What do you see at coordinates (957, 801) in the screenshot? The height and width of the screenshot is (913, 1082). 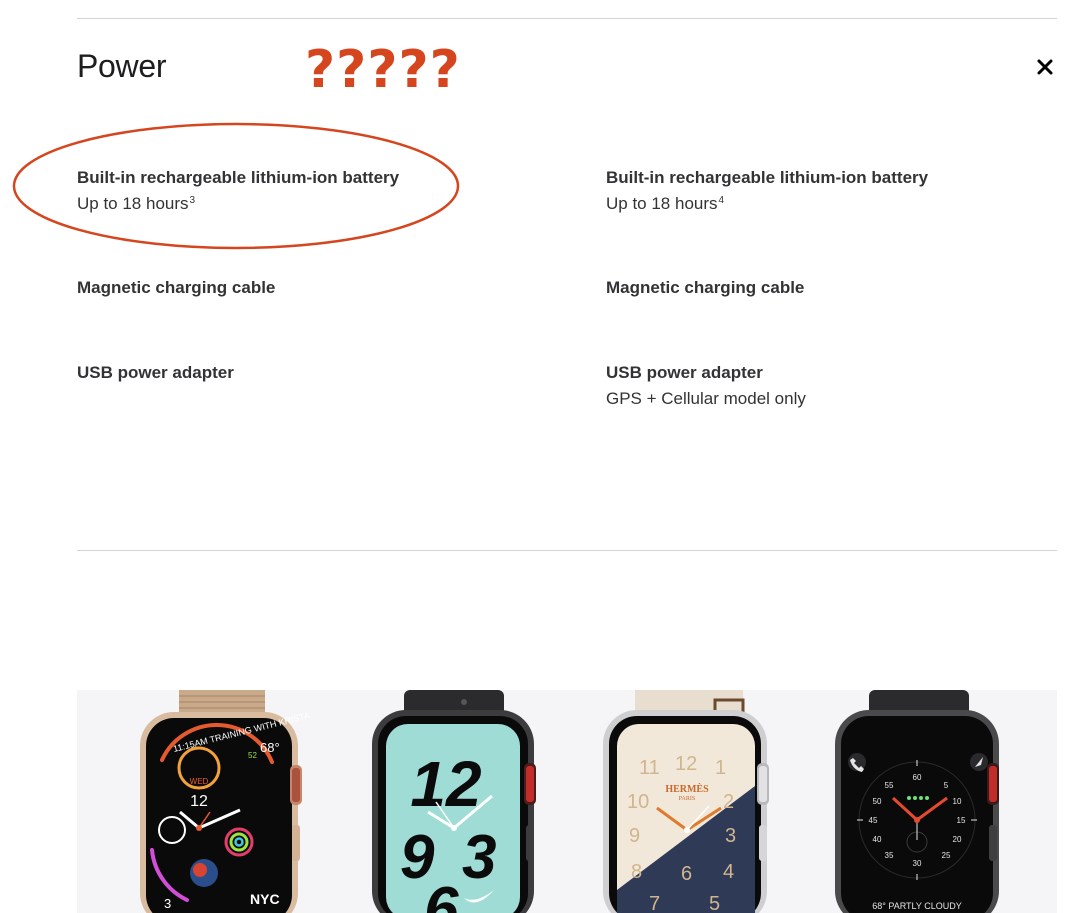 I see `tick-10: 10` at bounding box center [957, 801].